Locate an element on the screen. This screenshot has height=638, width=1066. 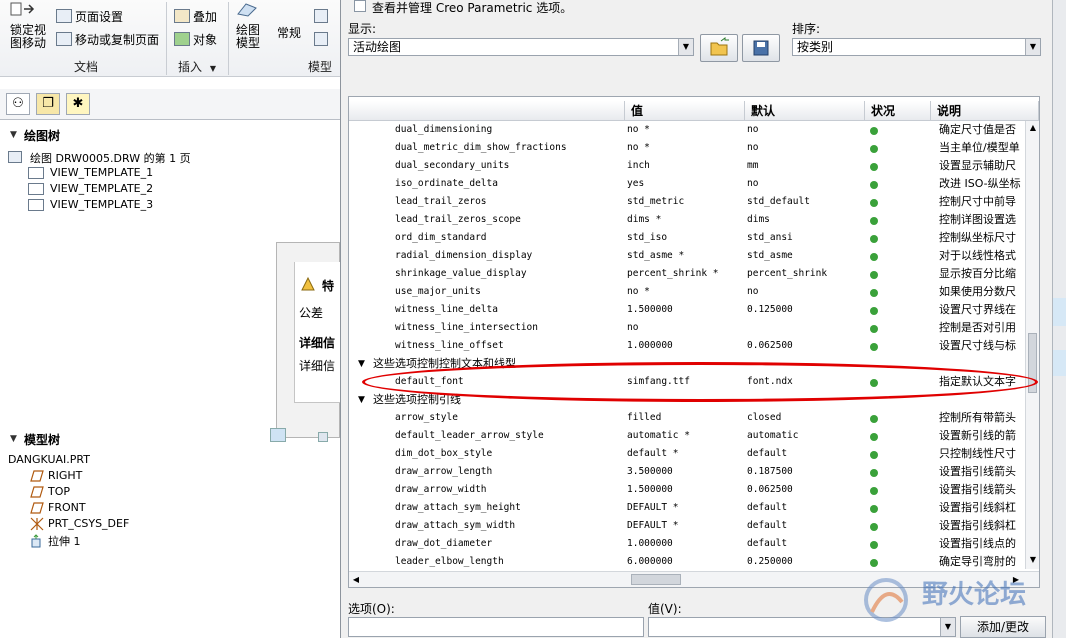
model-item-right: RIGHT is located at coordinates (65, 475).